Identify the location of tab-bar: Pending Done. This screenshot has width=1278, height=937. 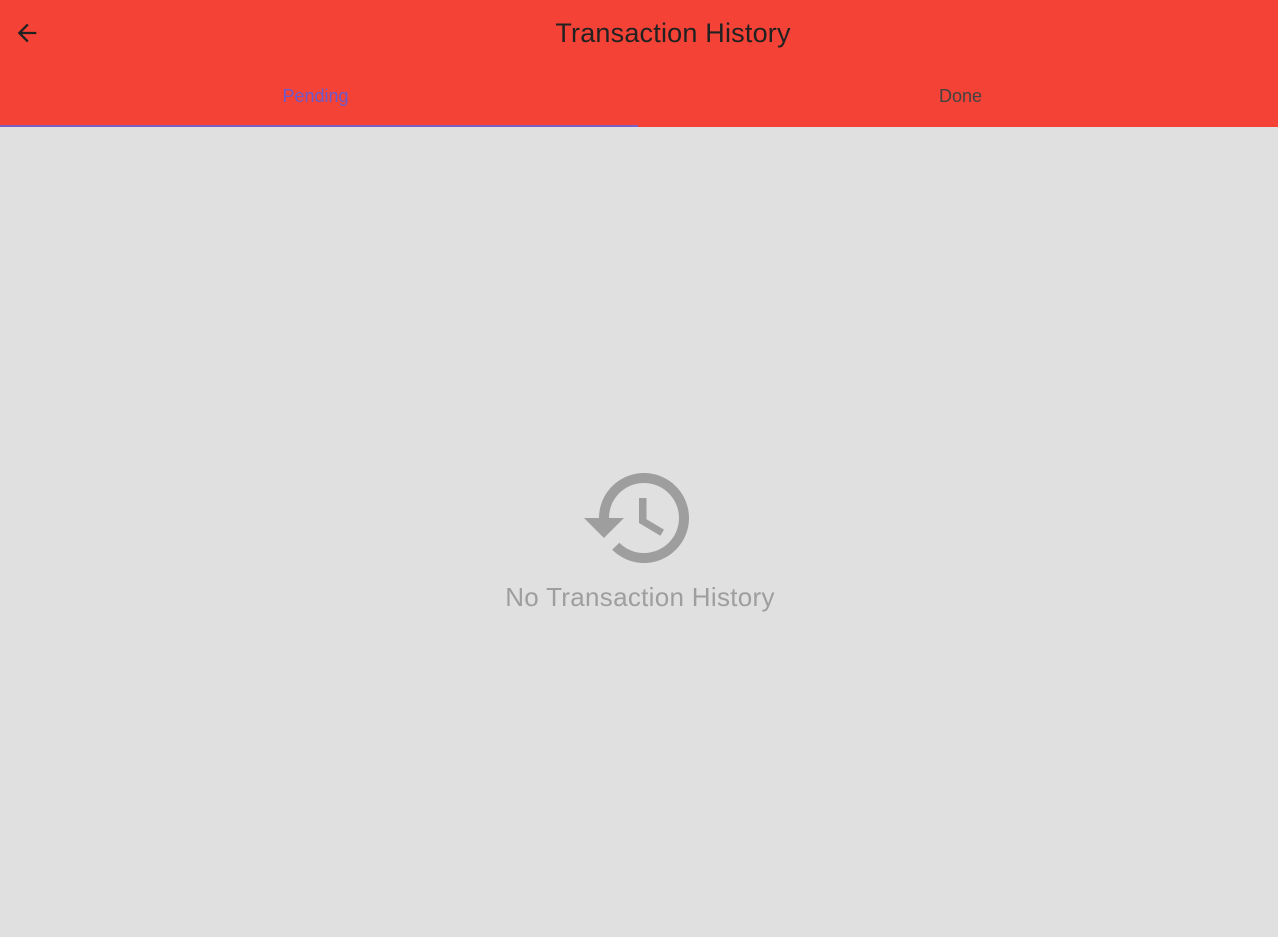
(639, 96).